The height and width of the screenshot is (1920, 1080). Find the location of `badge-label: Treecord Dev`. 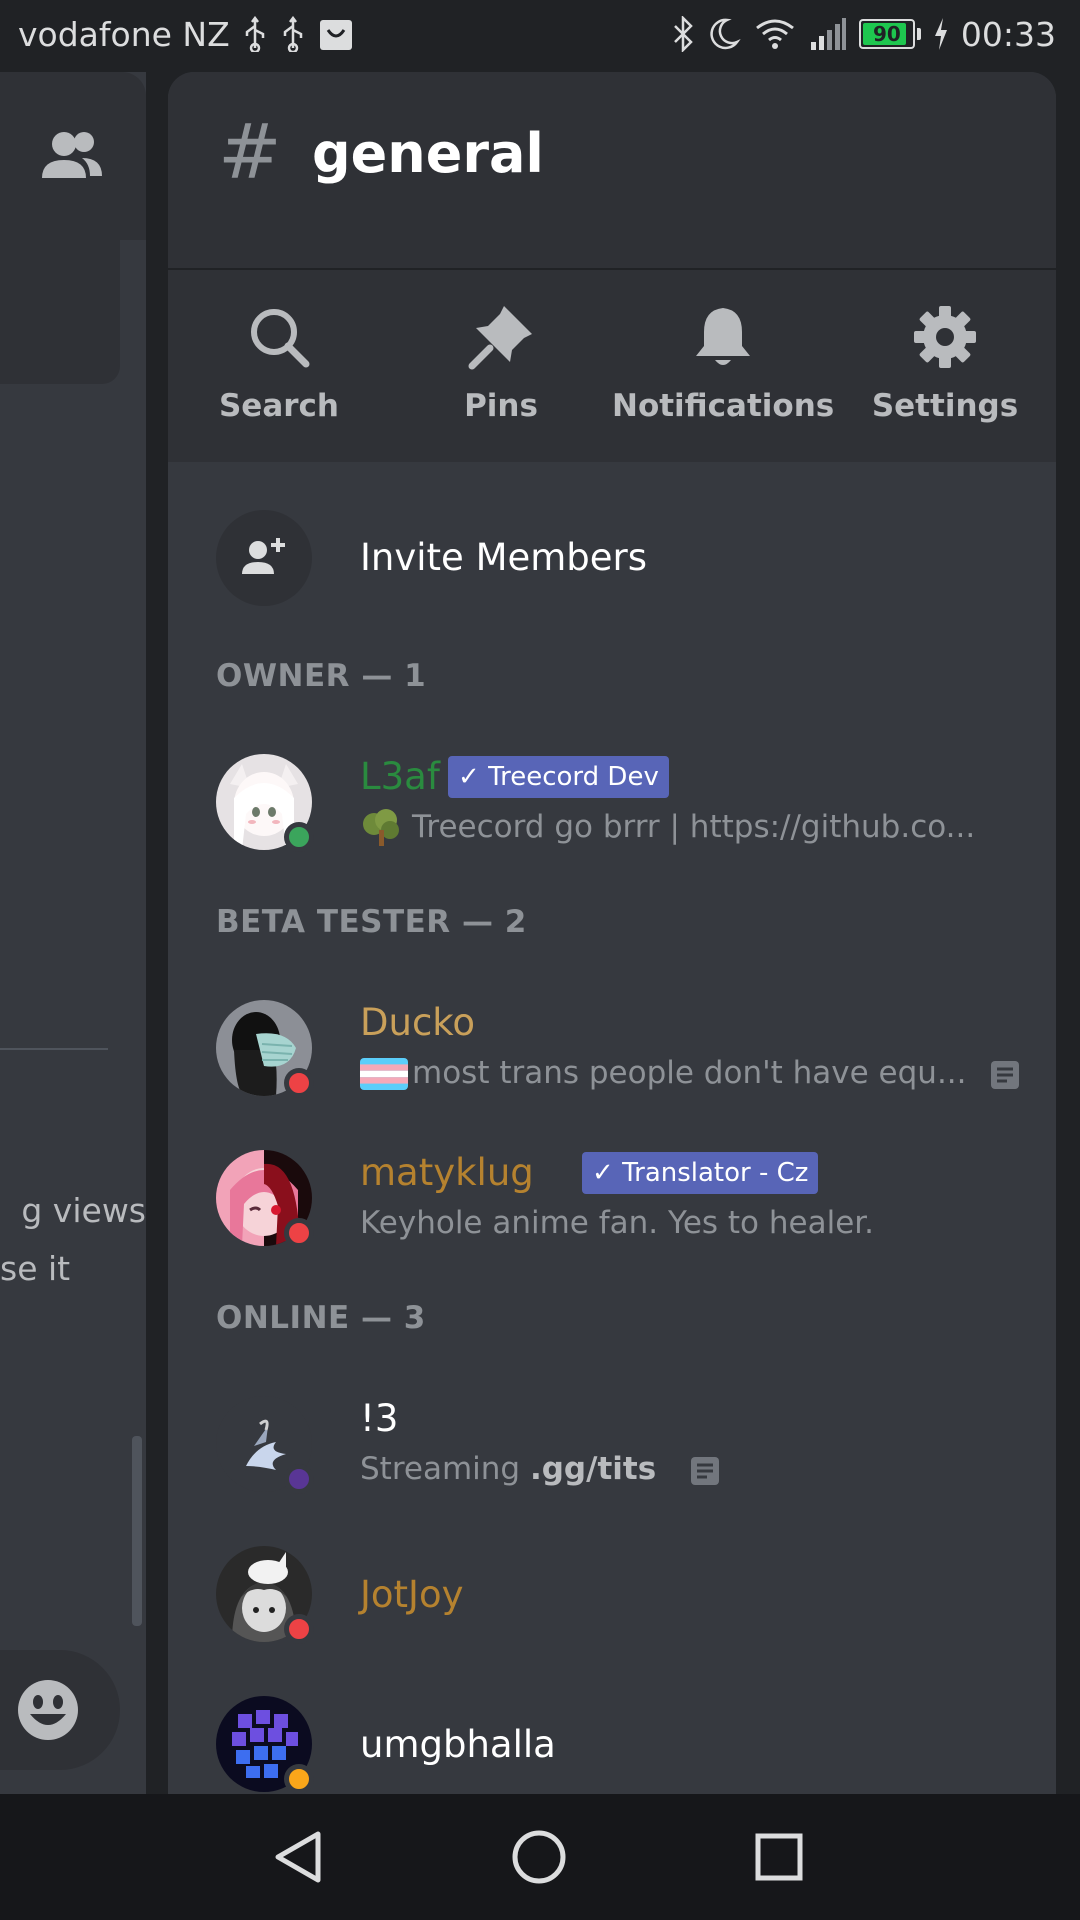

badge-label: Treecord Dev is located at coordinates (573, 777).